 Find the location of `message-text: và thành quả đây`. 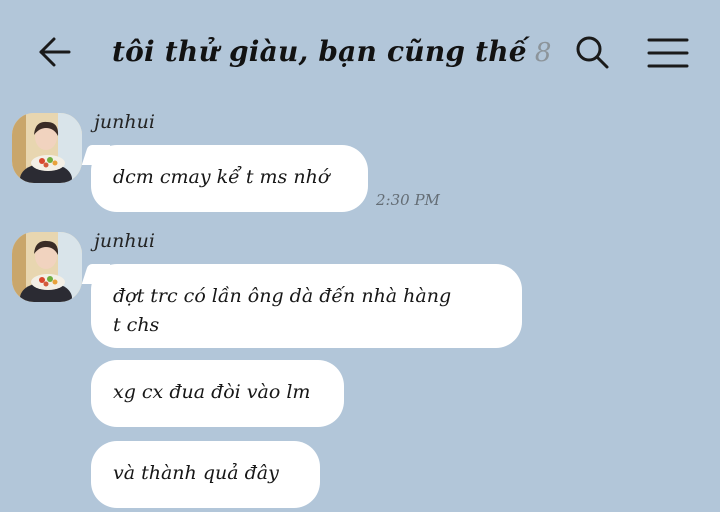

message-text: và thành quả đây is located at coordinates (196, 473).